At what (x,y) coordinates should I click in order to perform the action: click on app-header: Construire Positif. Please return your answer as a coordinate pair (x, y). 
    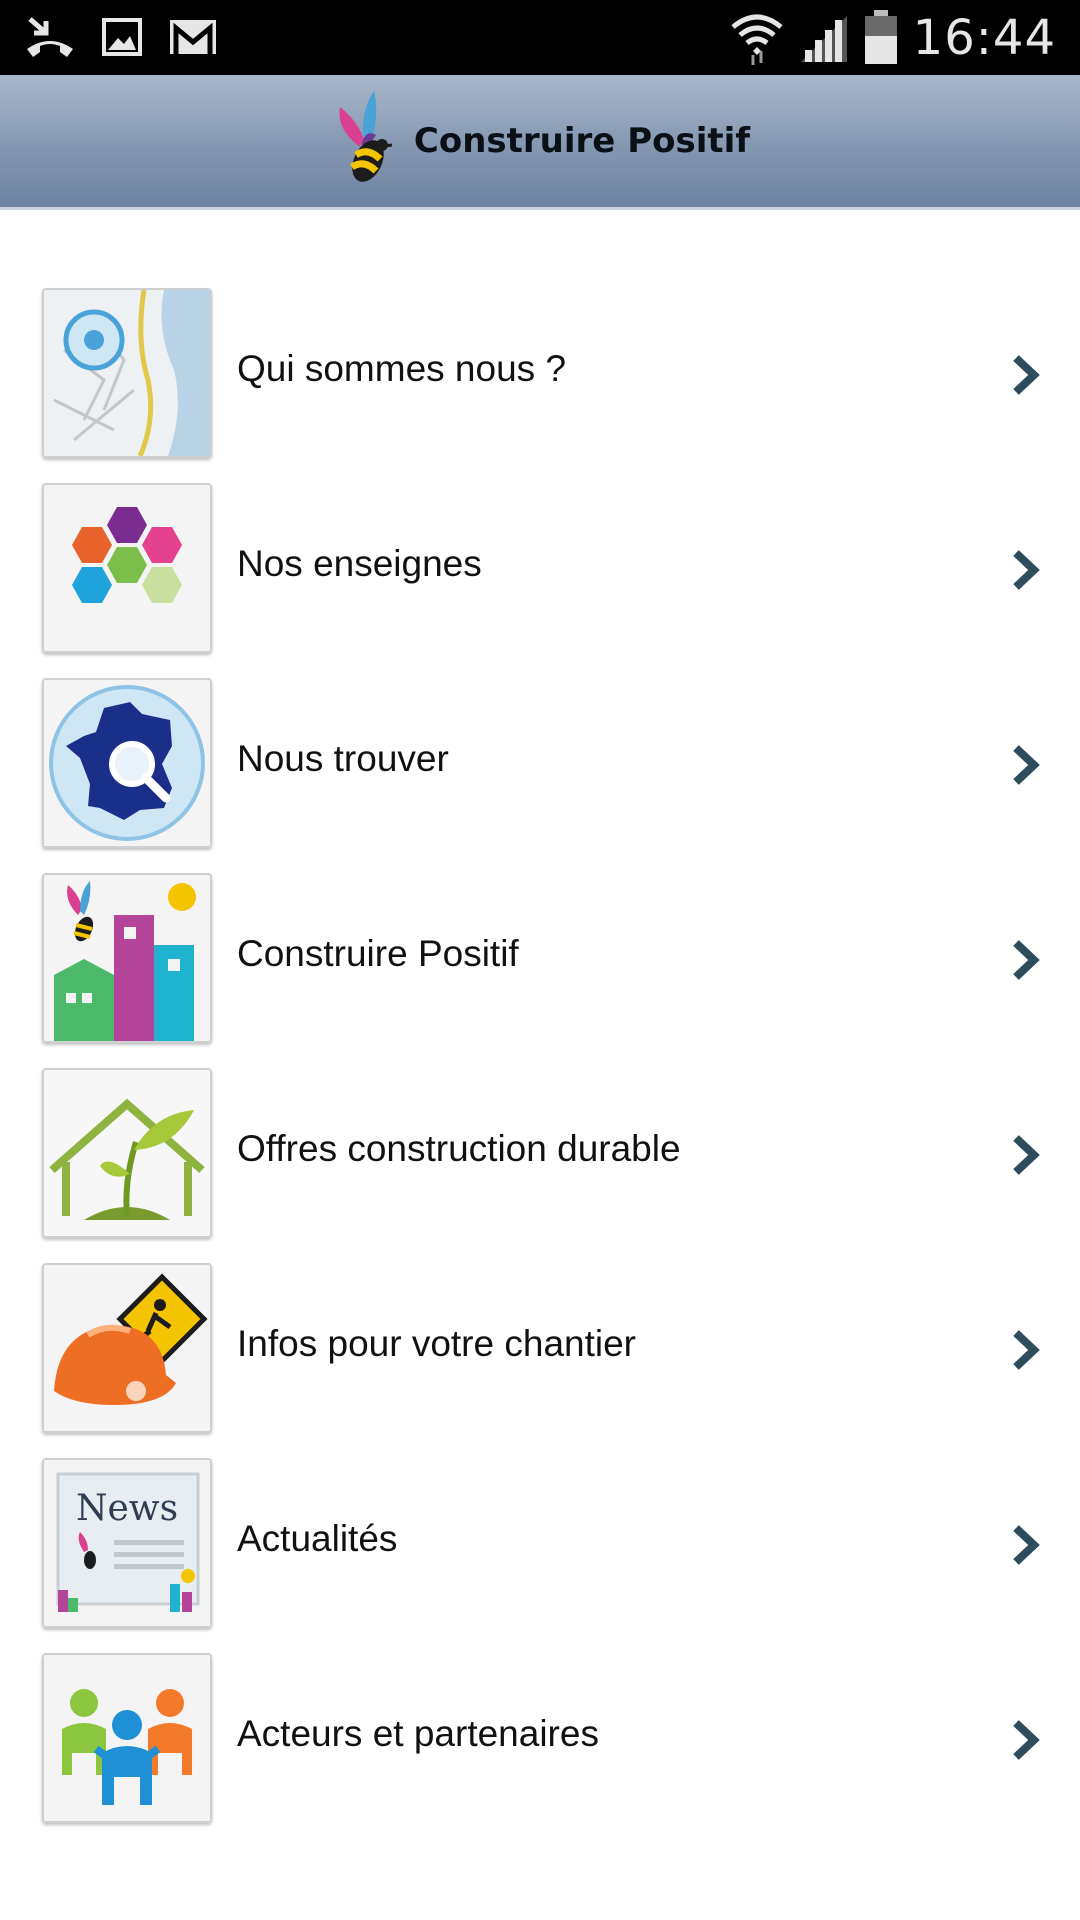
    Looking at the image, I should click on (540, 142).